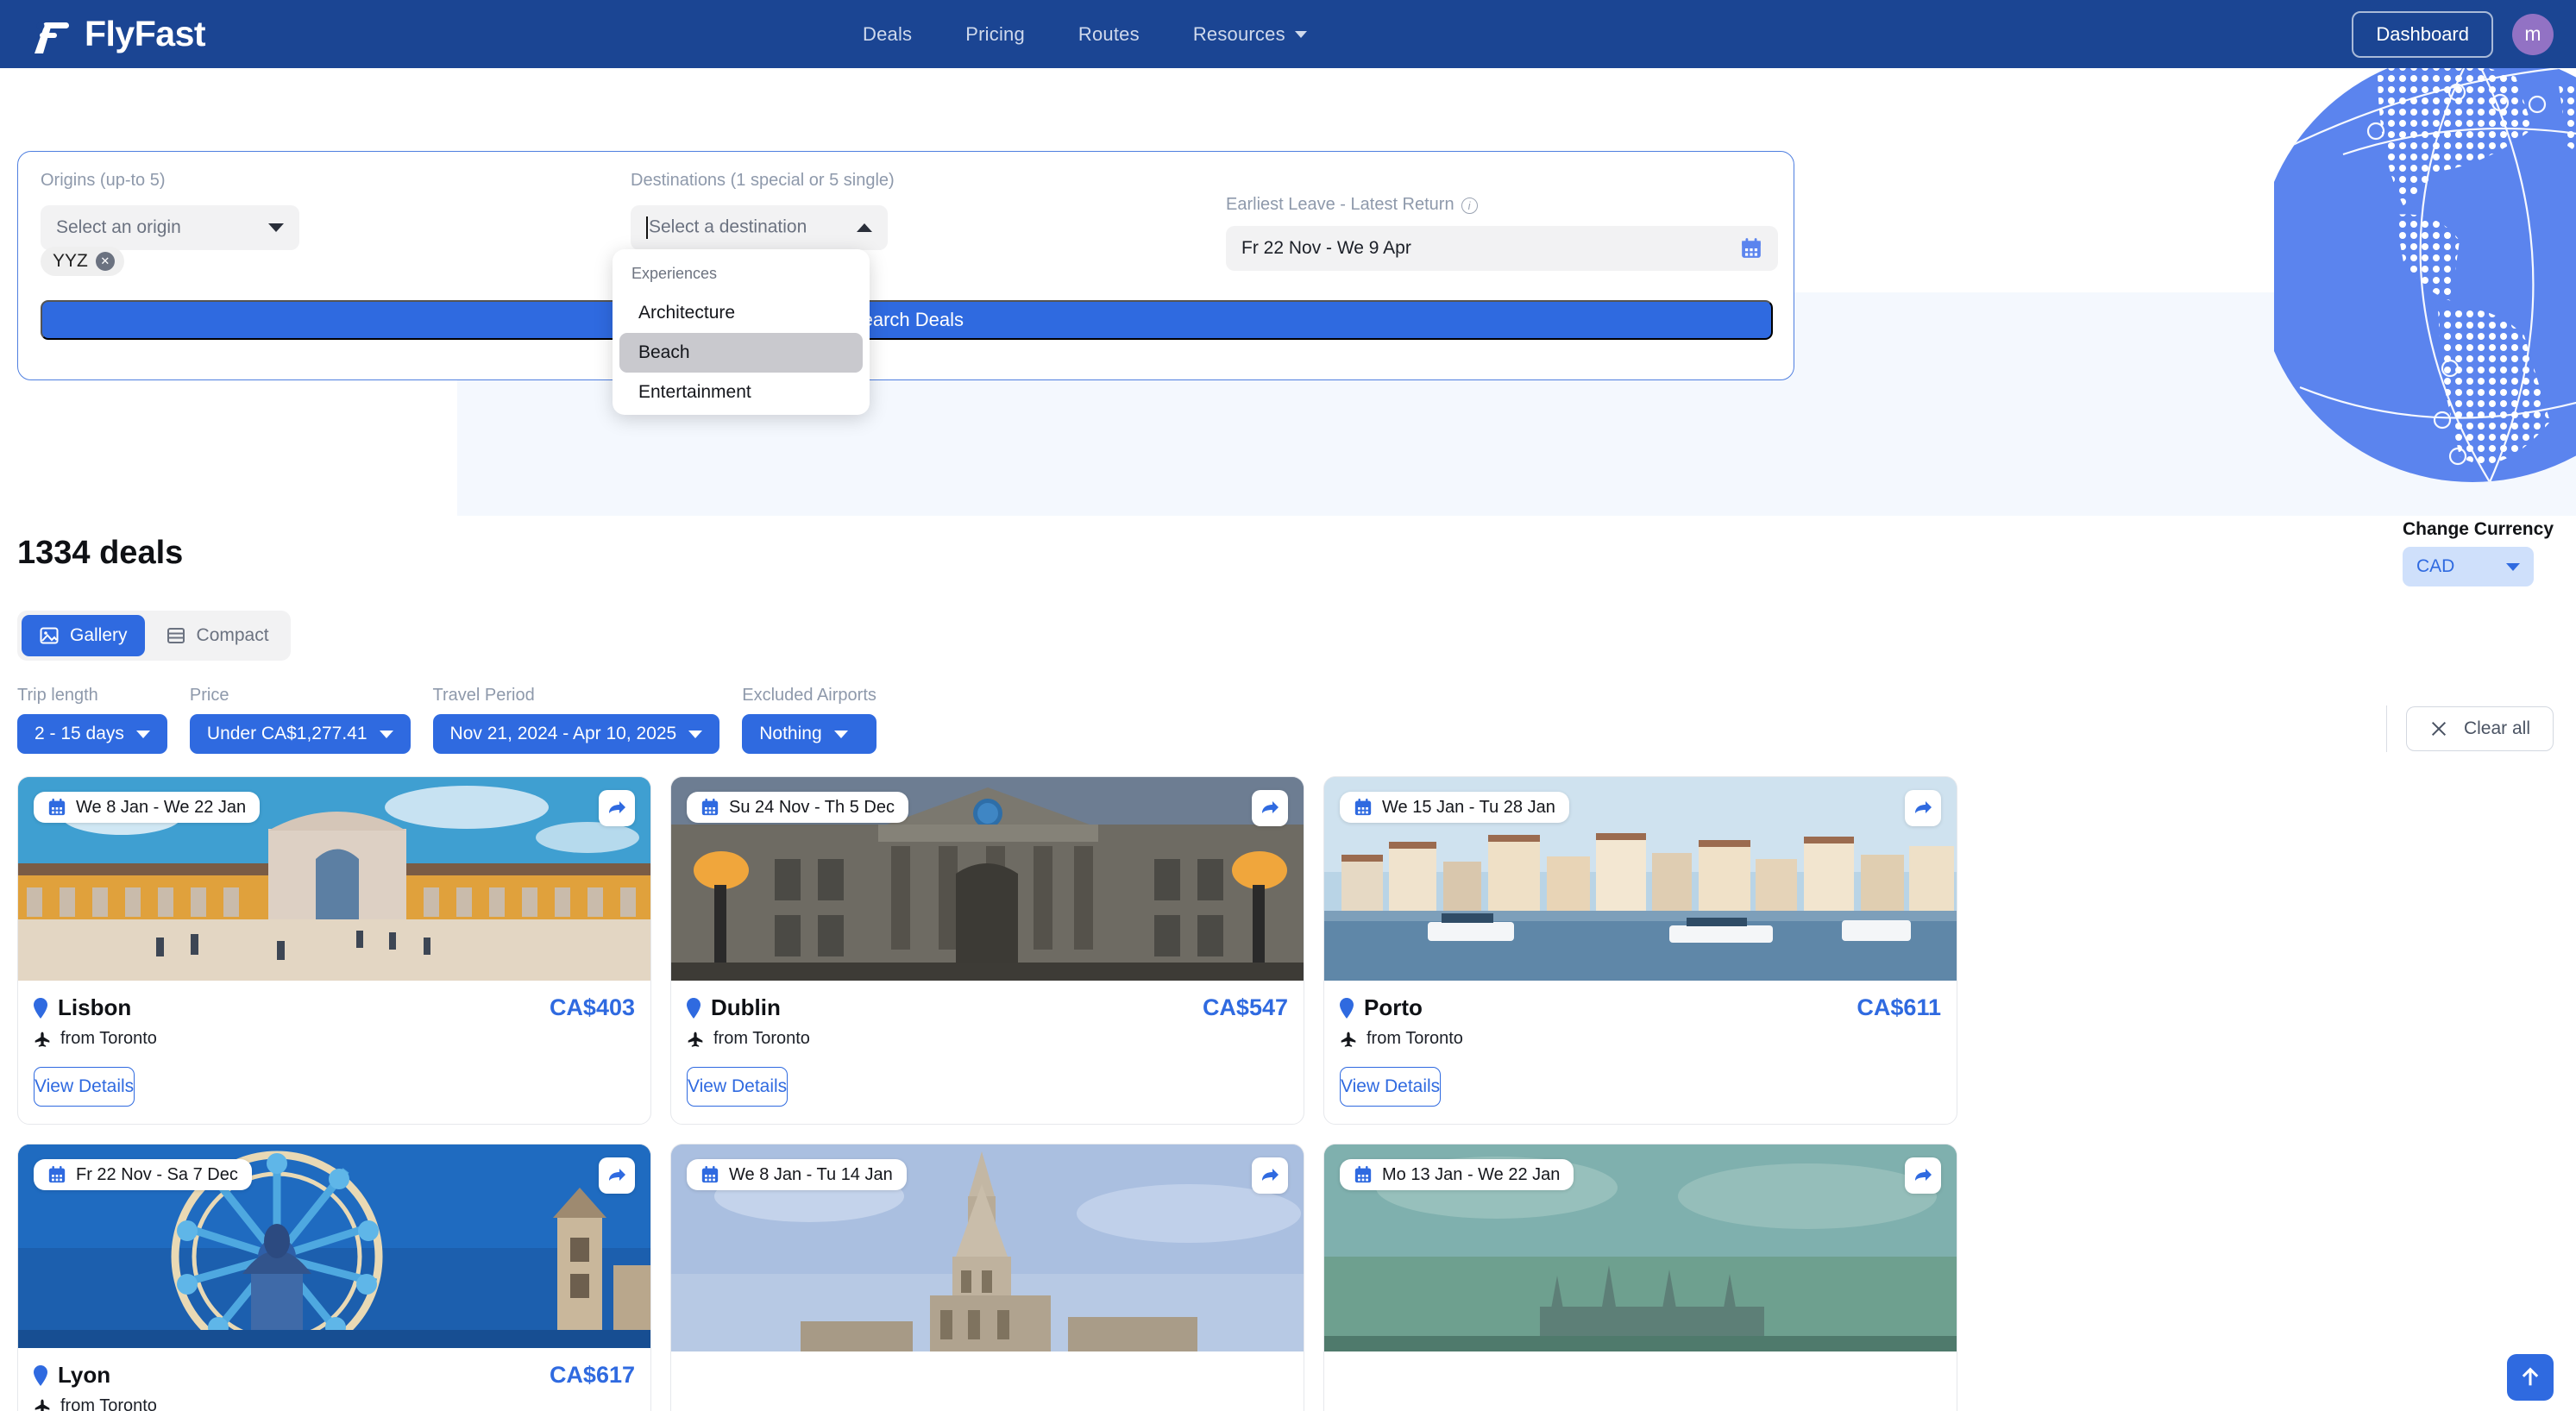  I want to click on origins-field: Origins (up-to 5) Select an origin, so click(170, 210).